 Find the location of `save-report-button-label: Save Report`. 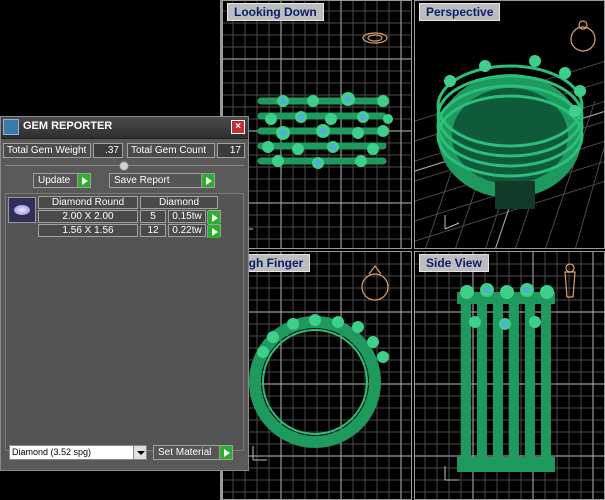

save-report-button-label: Save Report is located at coordinates (142, 180).